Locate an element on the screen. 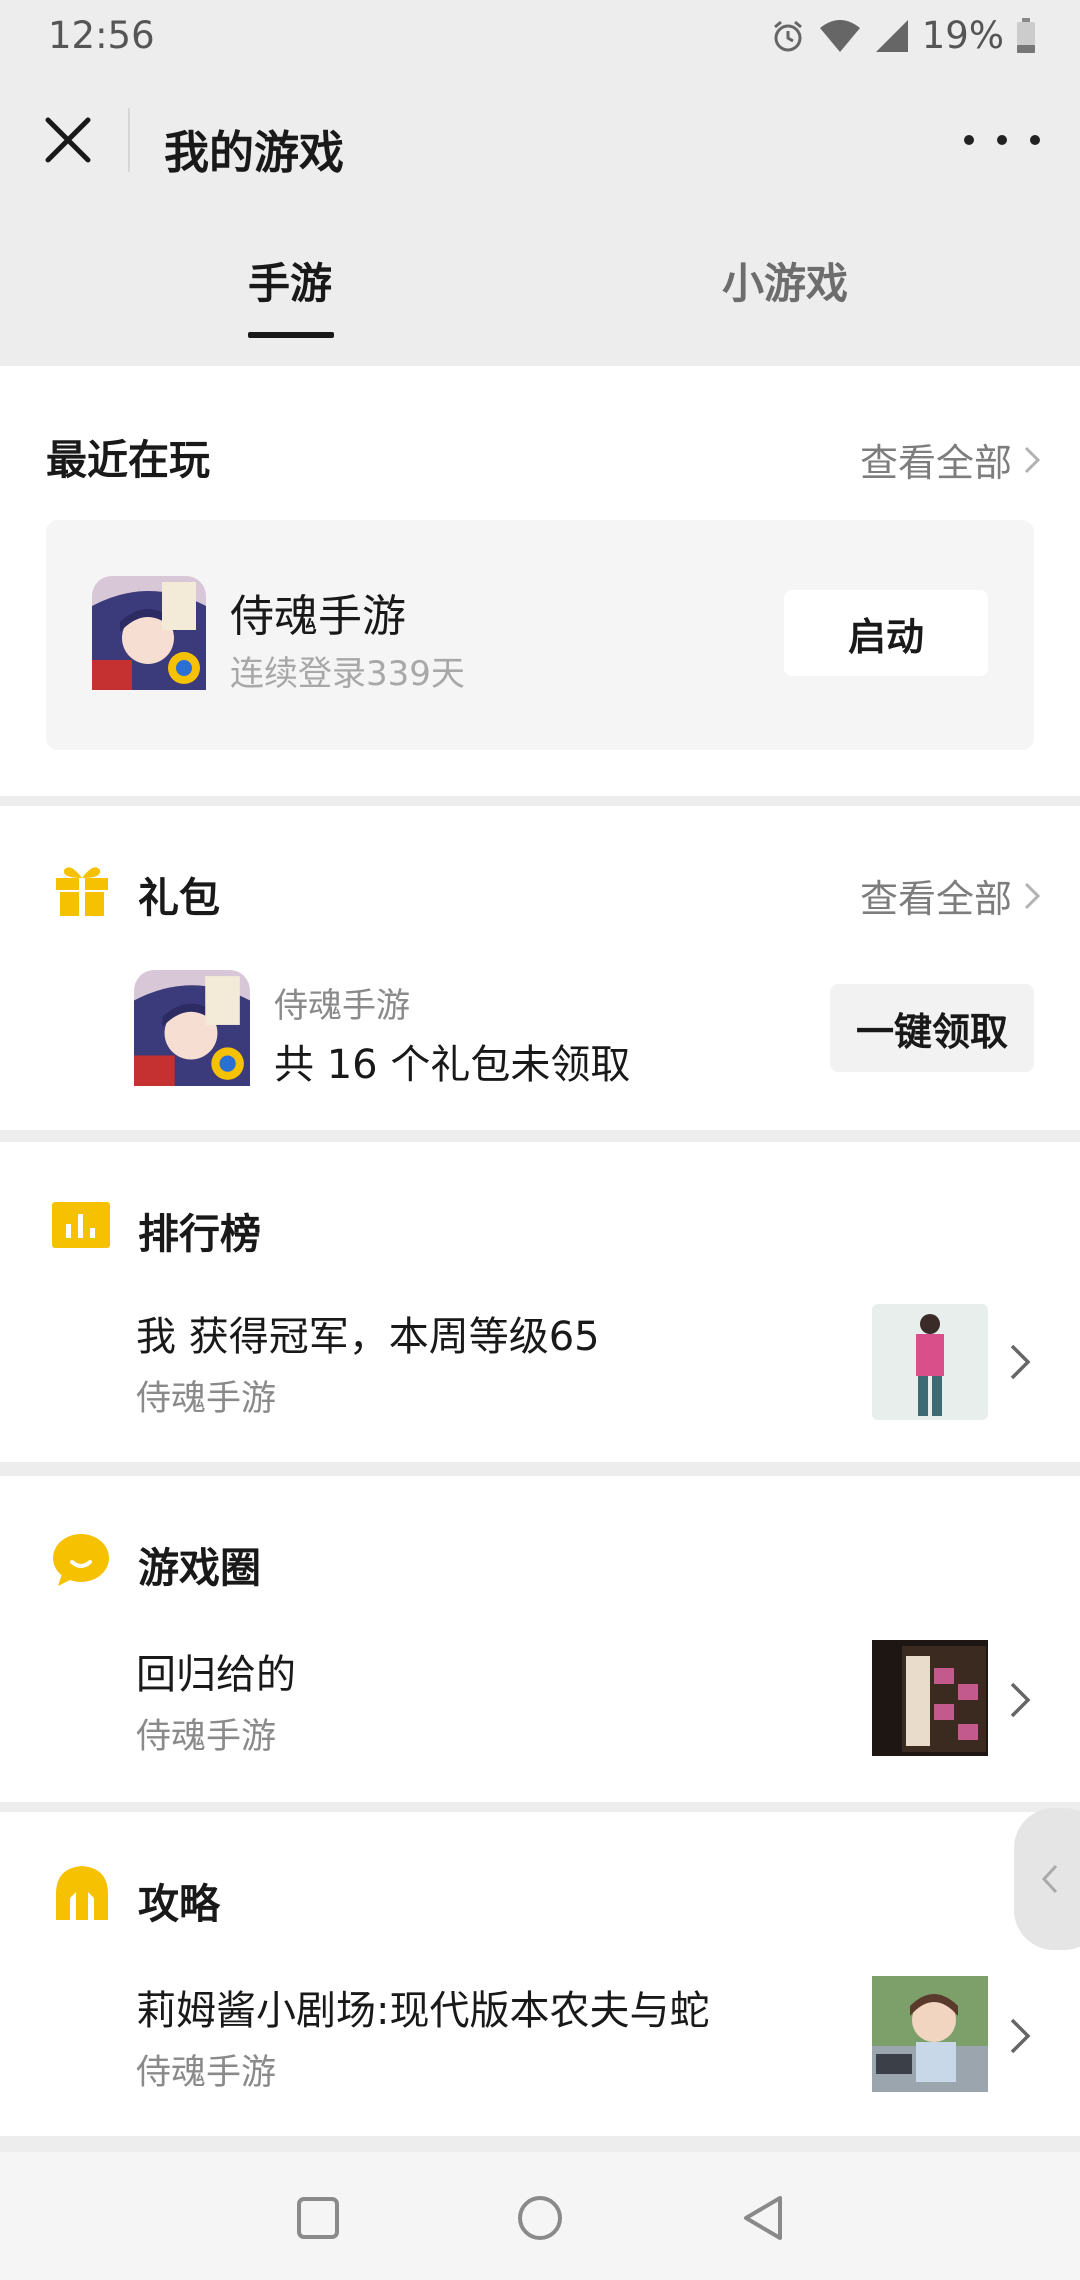  more-button is located at coordinates (1002, 140).